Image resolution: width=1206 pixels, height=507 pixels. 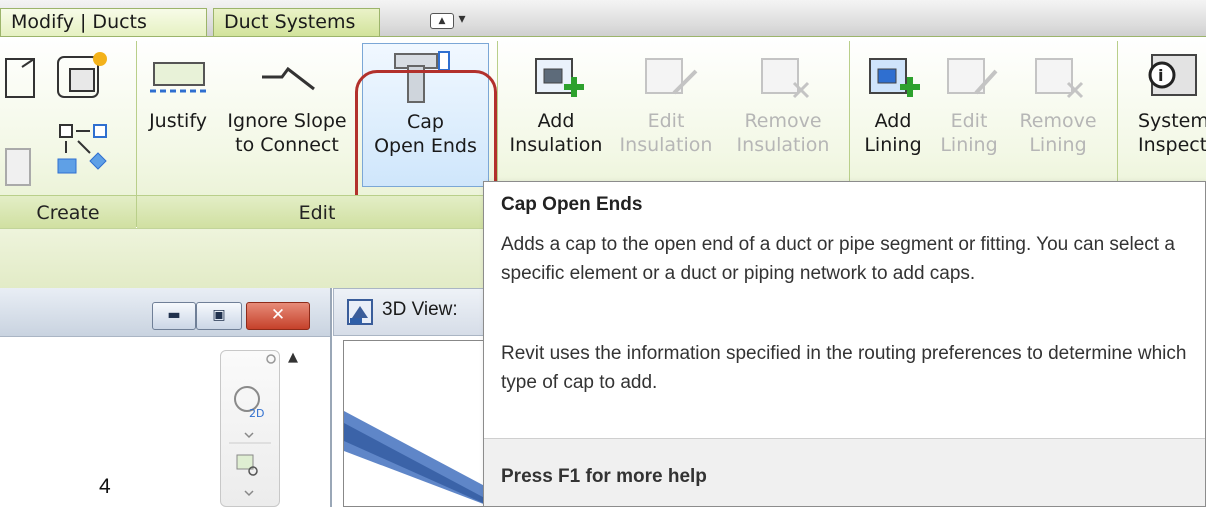 I want to click on create-tool-icons, so click(x=65, y=116).